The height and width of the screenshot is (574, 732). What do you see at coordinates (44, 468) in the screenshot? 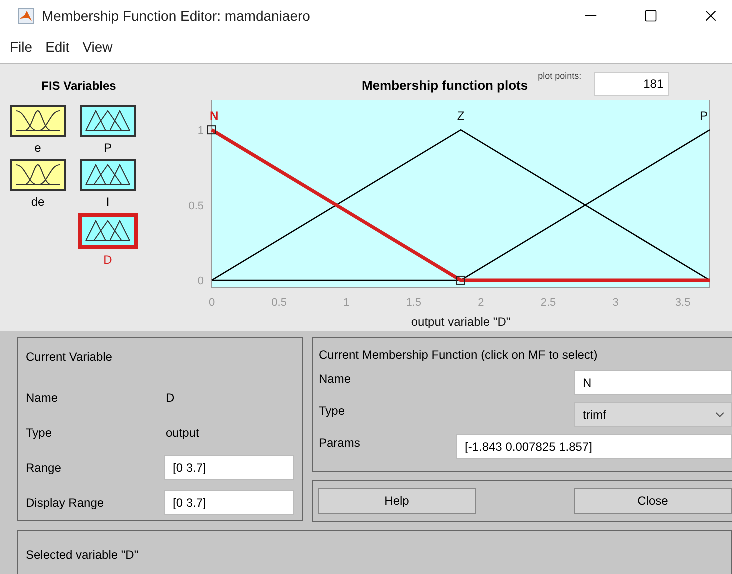
I see `field-label: Range` at bounding box center [44, 468].